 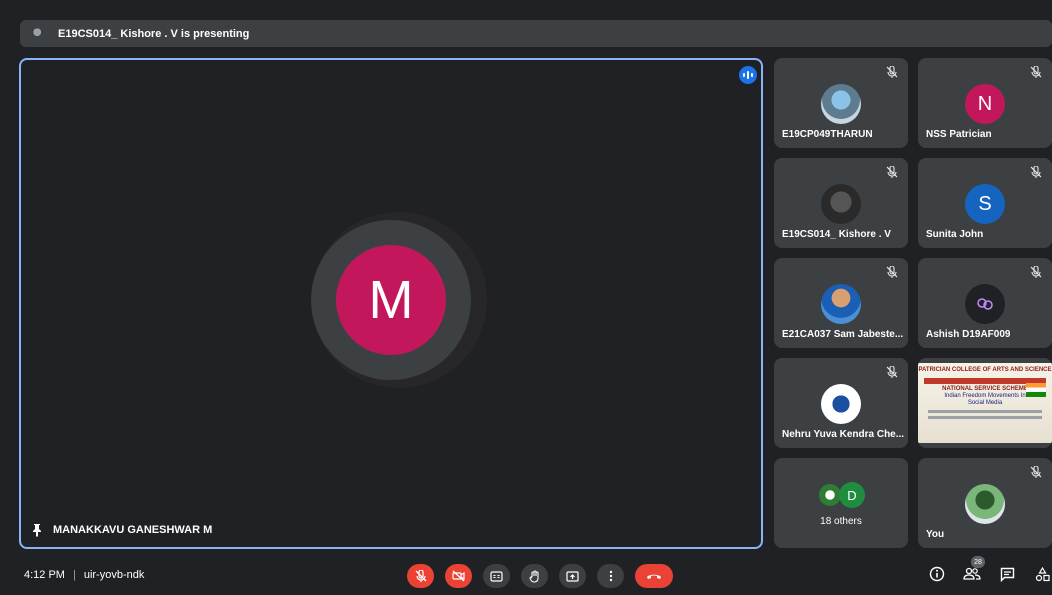 I want to click on participant-tile: Ashish D19AF009, so click(x=985, y=303).